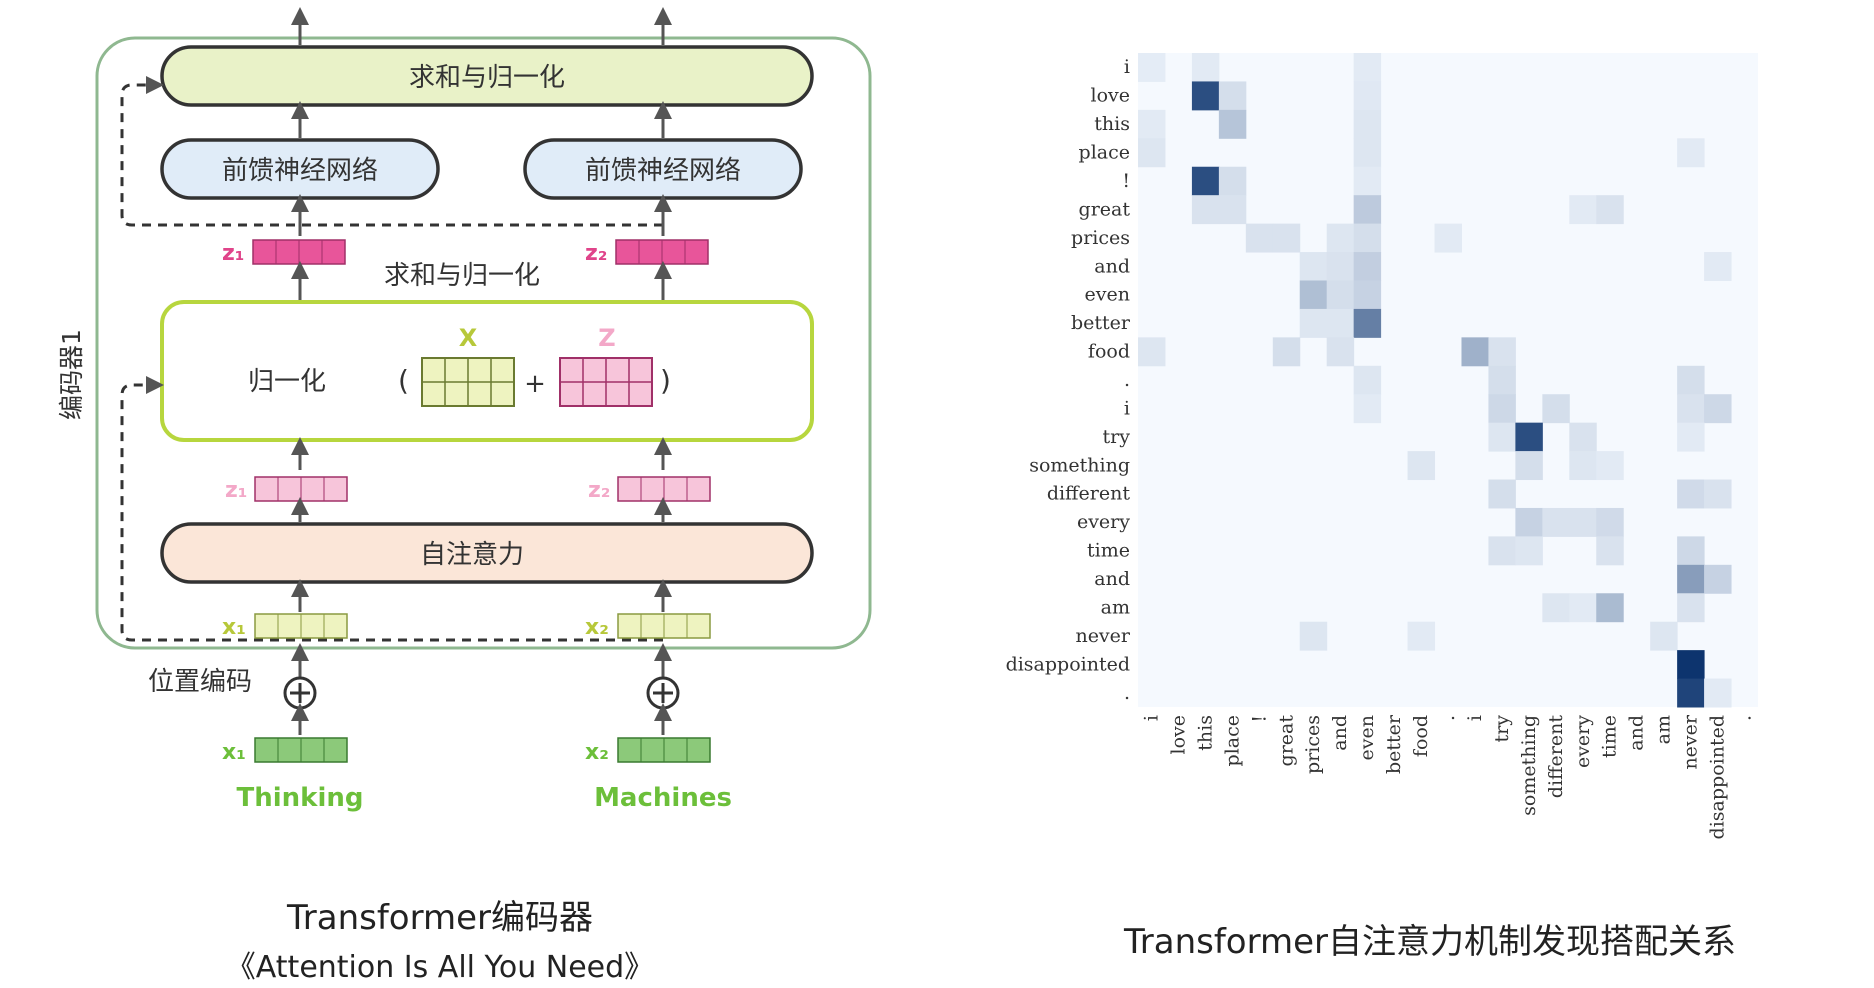  What do you see at coordinates (597, 752) in the screenshot?
I see `x2-input-label: x₂` at bounding box center [597, 752].